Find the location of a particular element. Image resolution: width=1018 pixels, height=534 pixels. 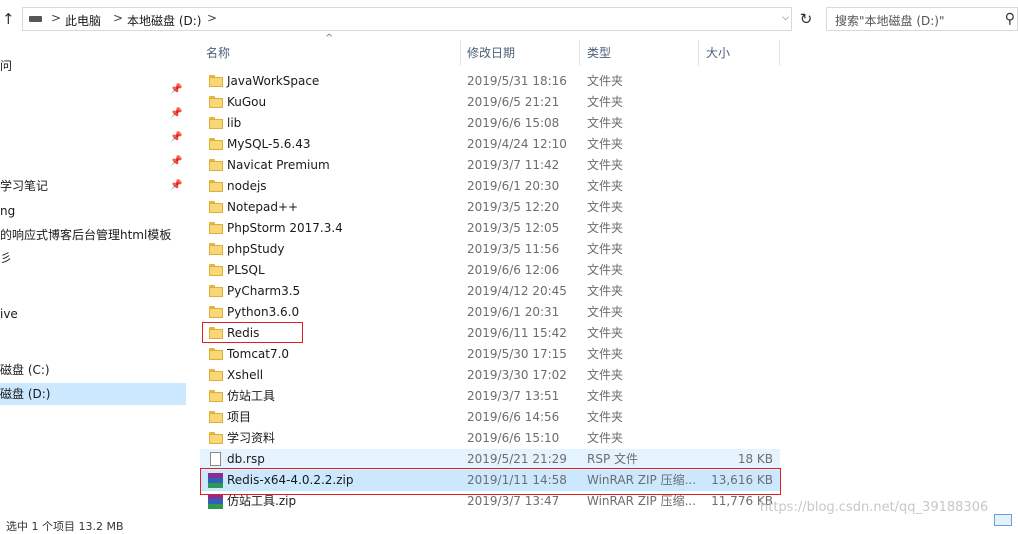

column-header-label: 大小 is located at coordinates (718, 53).